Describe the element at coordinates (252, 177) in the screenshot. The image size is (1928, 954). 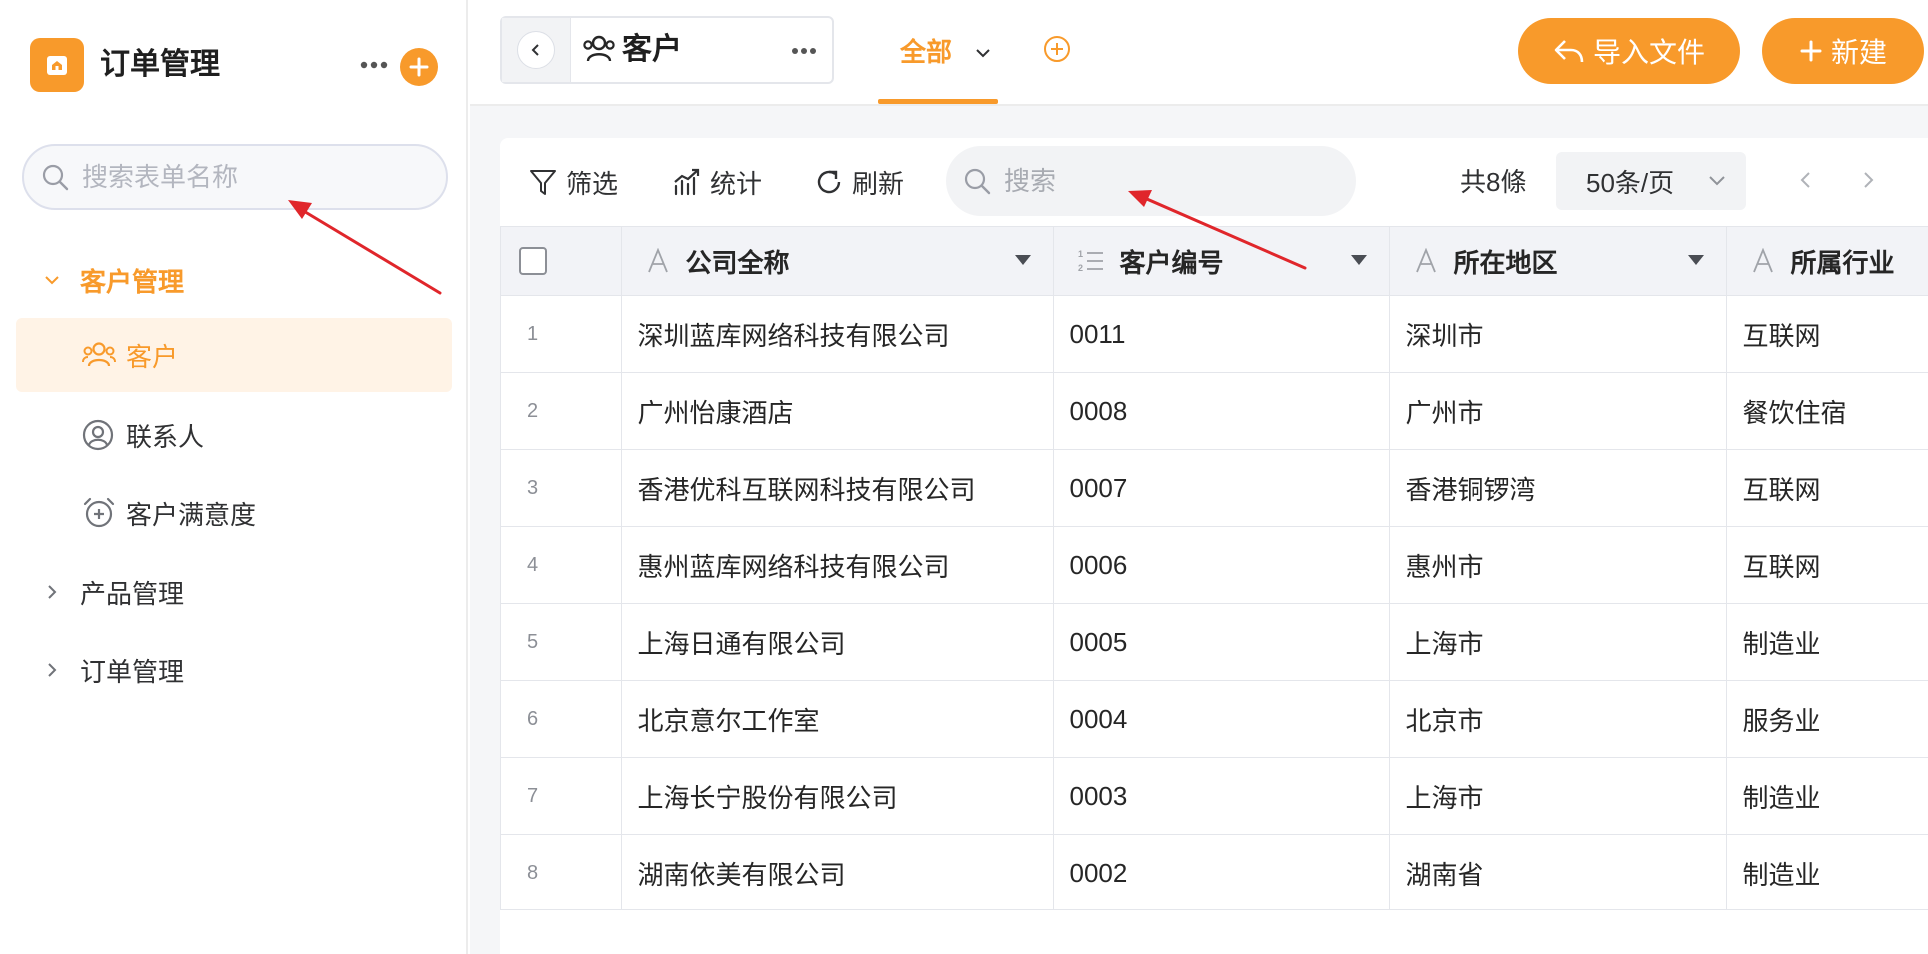
I see `form-search-input` at that location.